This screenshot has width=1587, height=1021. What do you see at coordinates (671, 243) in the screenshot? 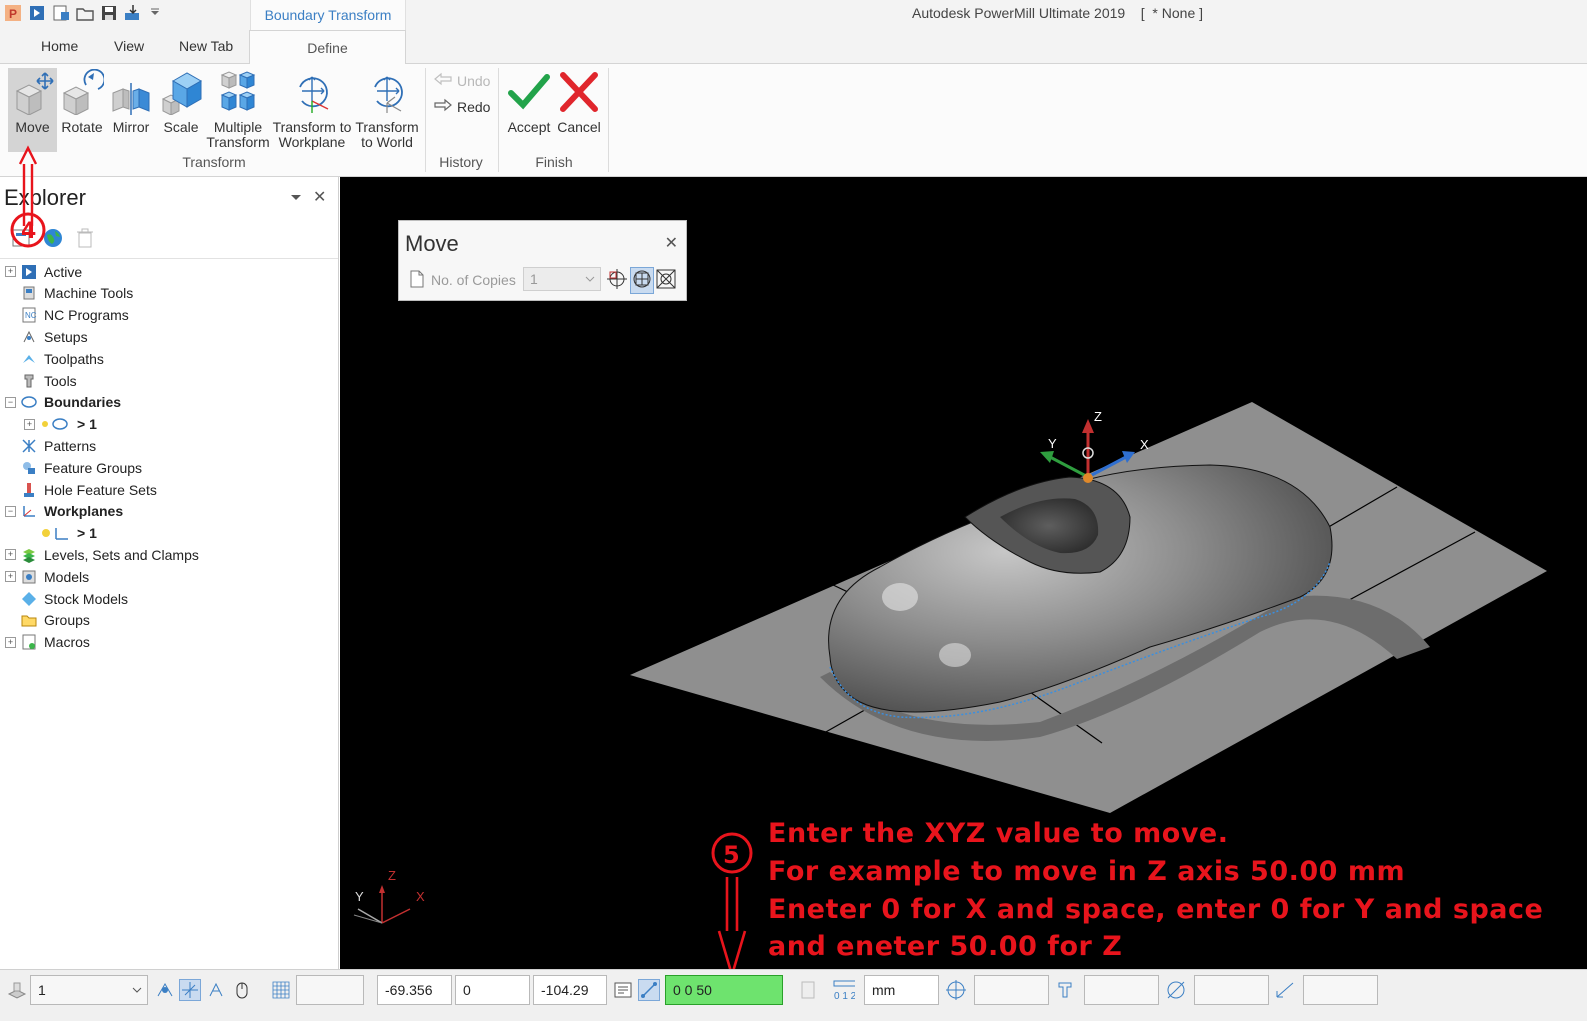
I see `move-dialog-close-icon: ✕` at bounding box center [671, 243].